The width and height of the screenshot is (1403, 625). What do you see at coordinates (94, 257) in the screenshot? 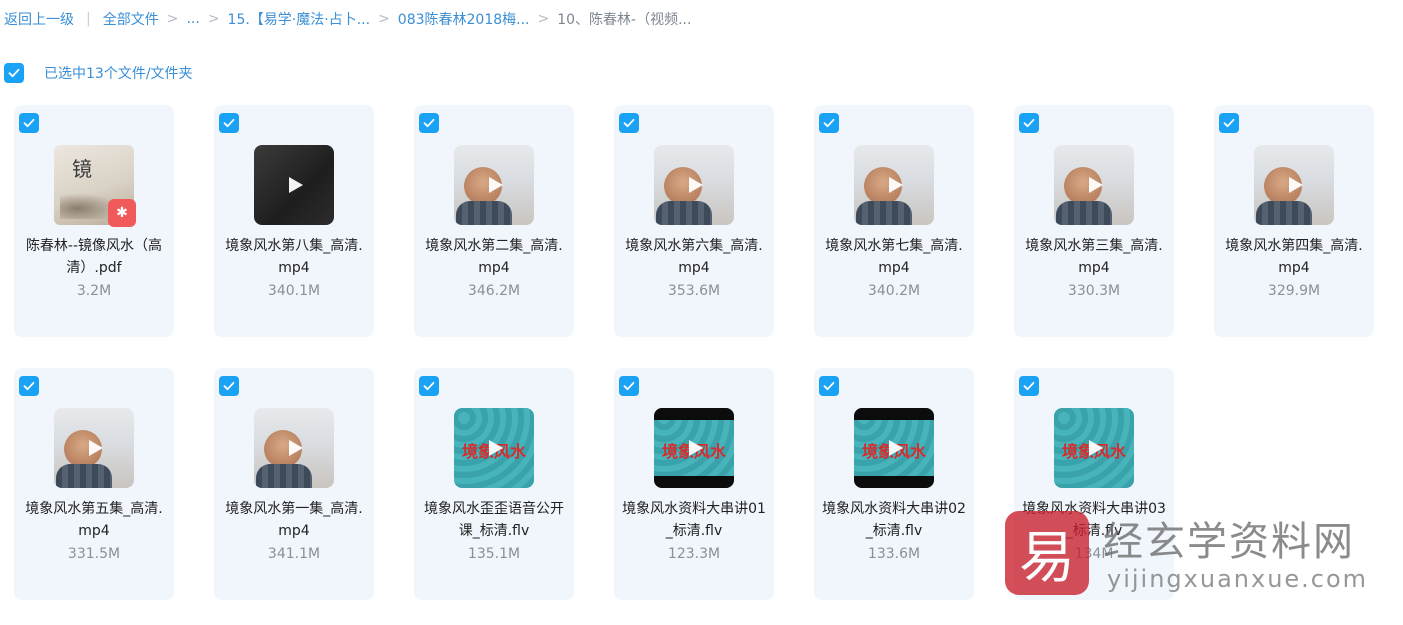
I see `file-name: 陈春林--镜像风水（高清）.pdf` at bounding box center [94, 257].